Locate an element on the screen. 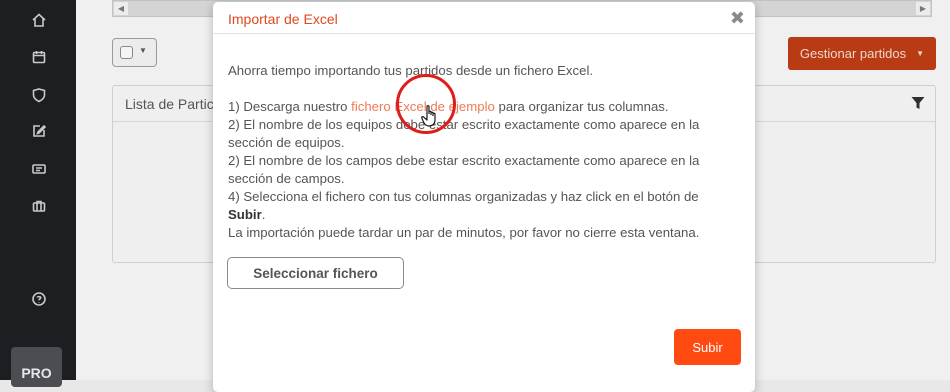  manage-matches-button: Gestionar partidos ▼ is located at coordinates (862, 53).